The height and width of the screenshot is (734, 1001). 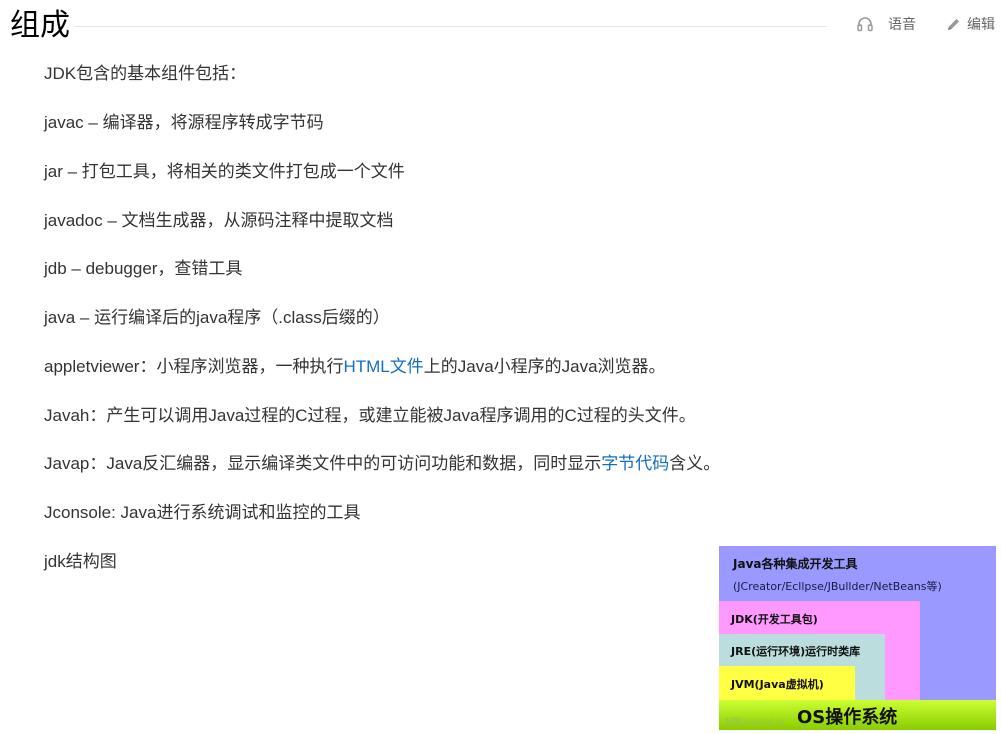 What do you see at coordinates (865, 24) in the screenshot?
I see `headphones-icon` at bounding box center [865, 24].